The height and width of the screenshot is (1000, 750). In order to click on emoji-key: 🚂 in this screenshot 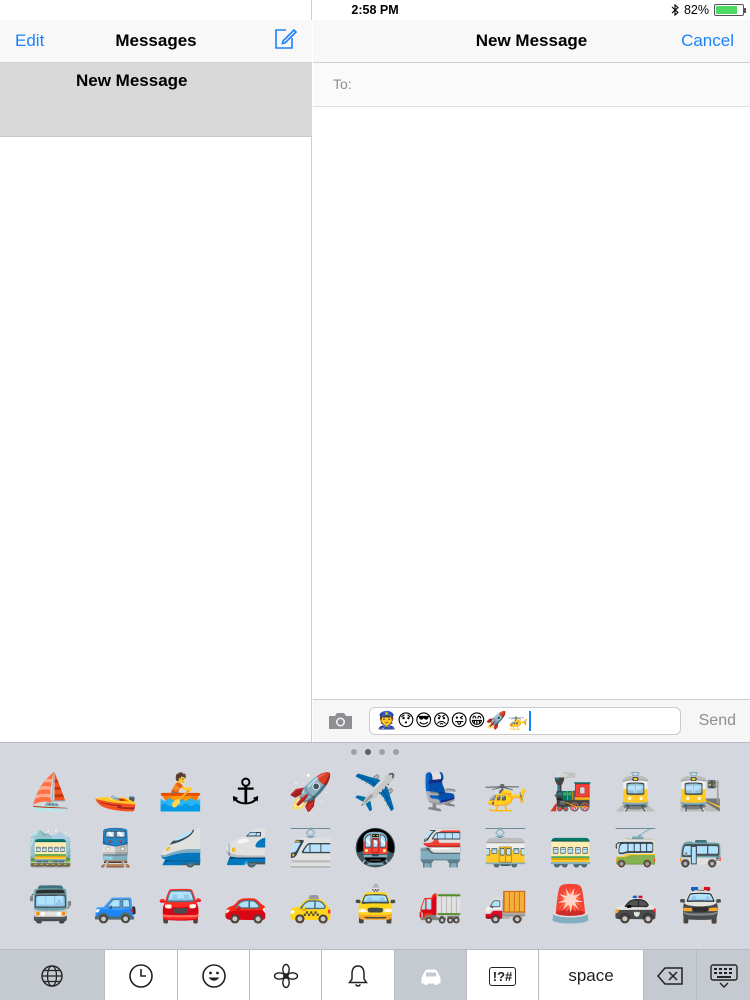, I will do `click(570, 793)`.